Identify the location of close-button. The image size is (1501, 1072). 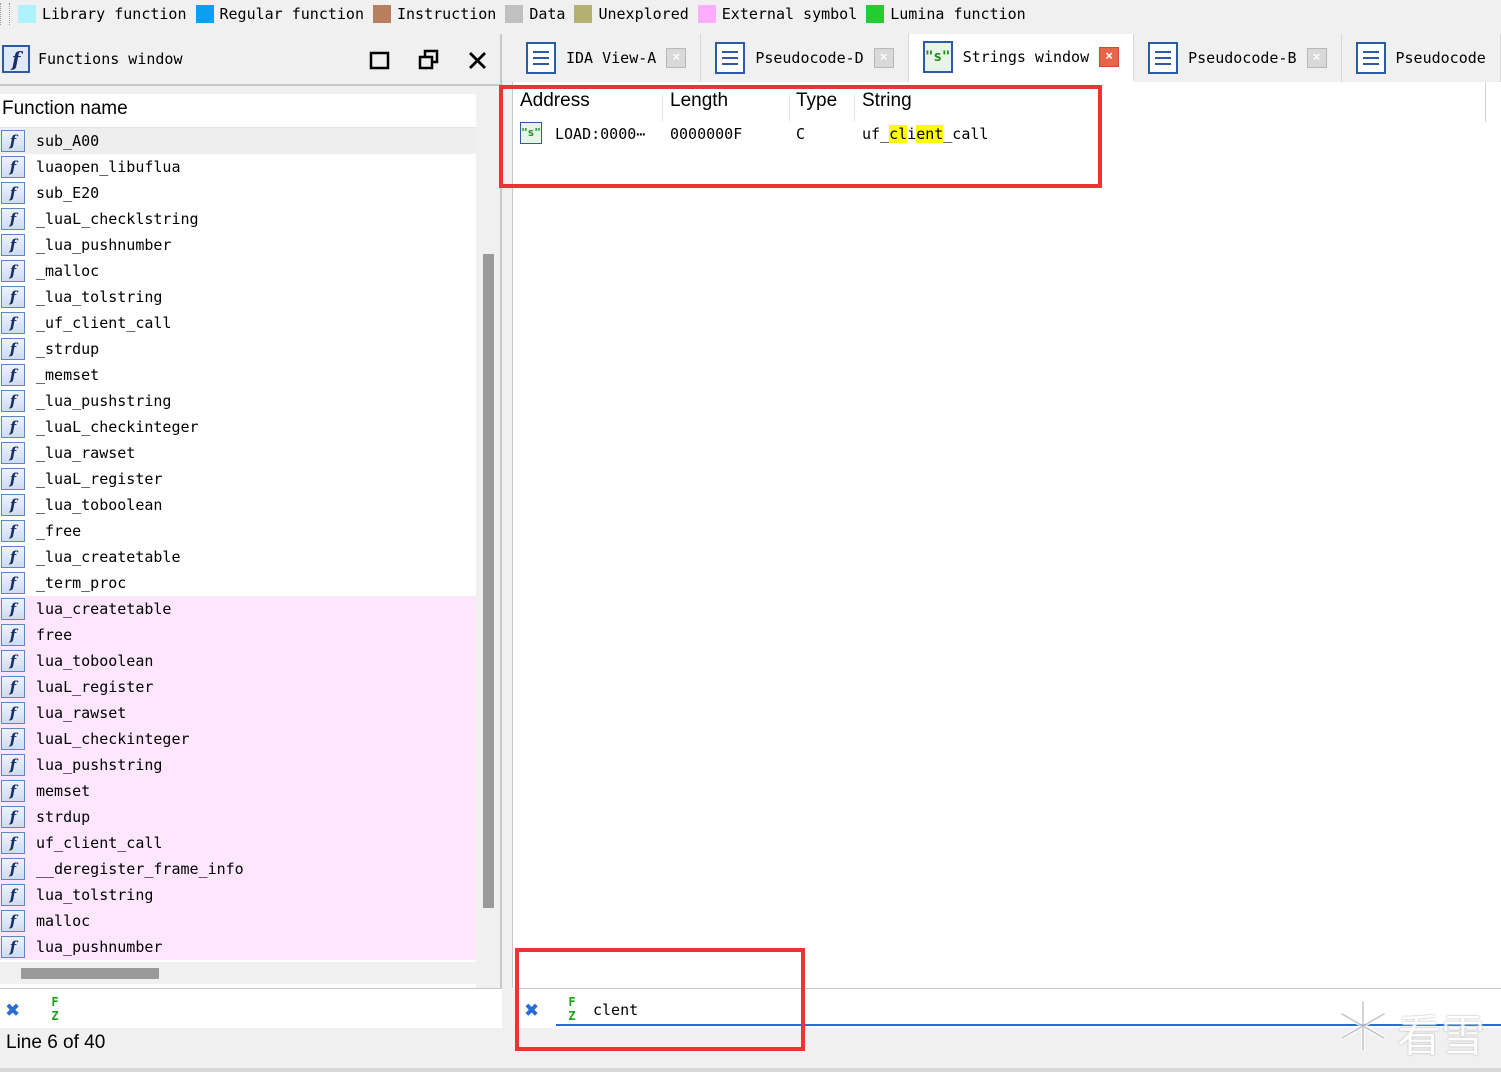
(478, 60).